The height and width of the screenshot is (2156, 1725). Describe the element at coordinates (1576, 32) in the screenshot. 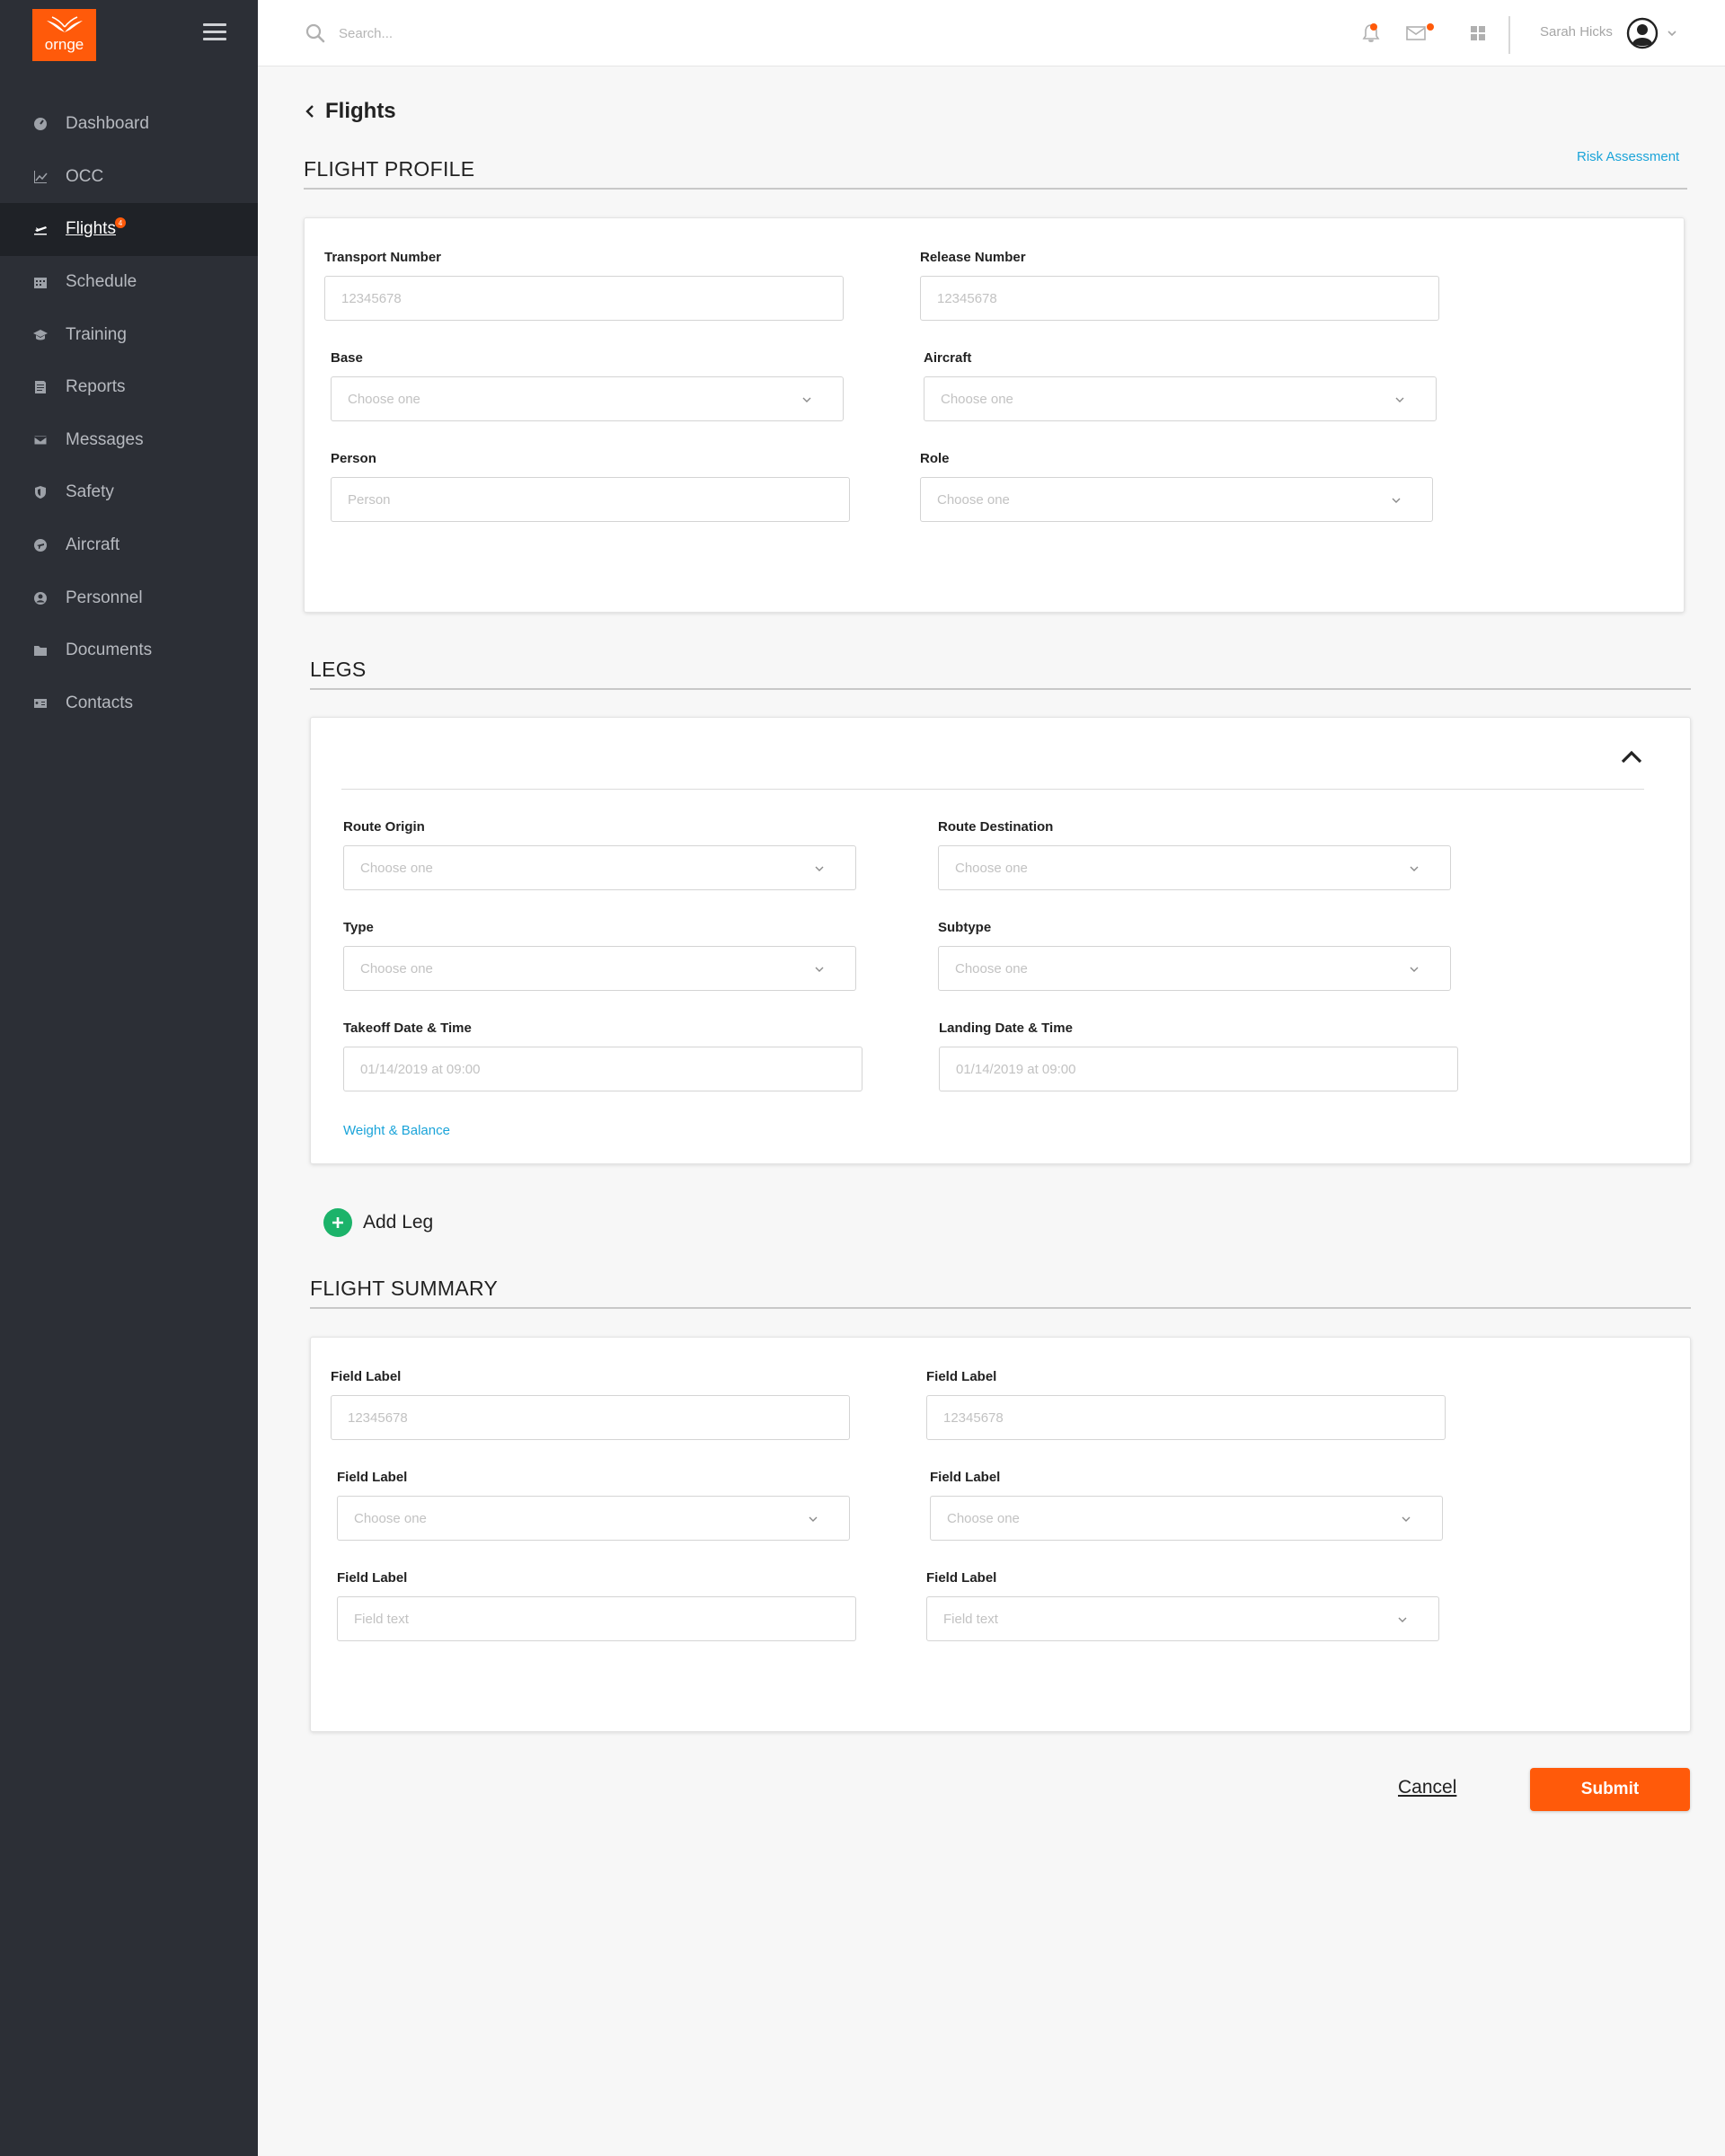

I see `user-name: Sarah Hicks` at that location.